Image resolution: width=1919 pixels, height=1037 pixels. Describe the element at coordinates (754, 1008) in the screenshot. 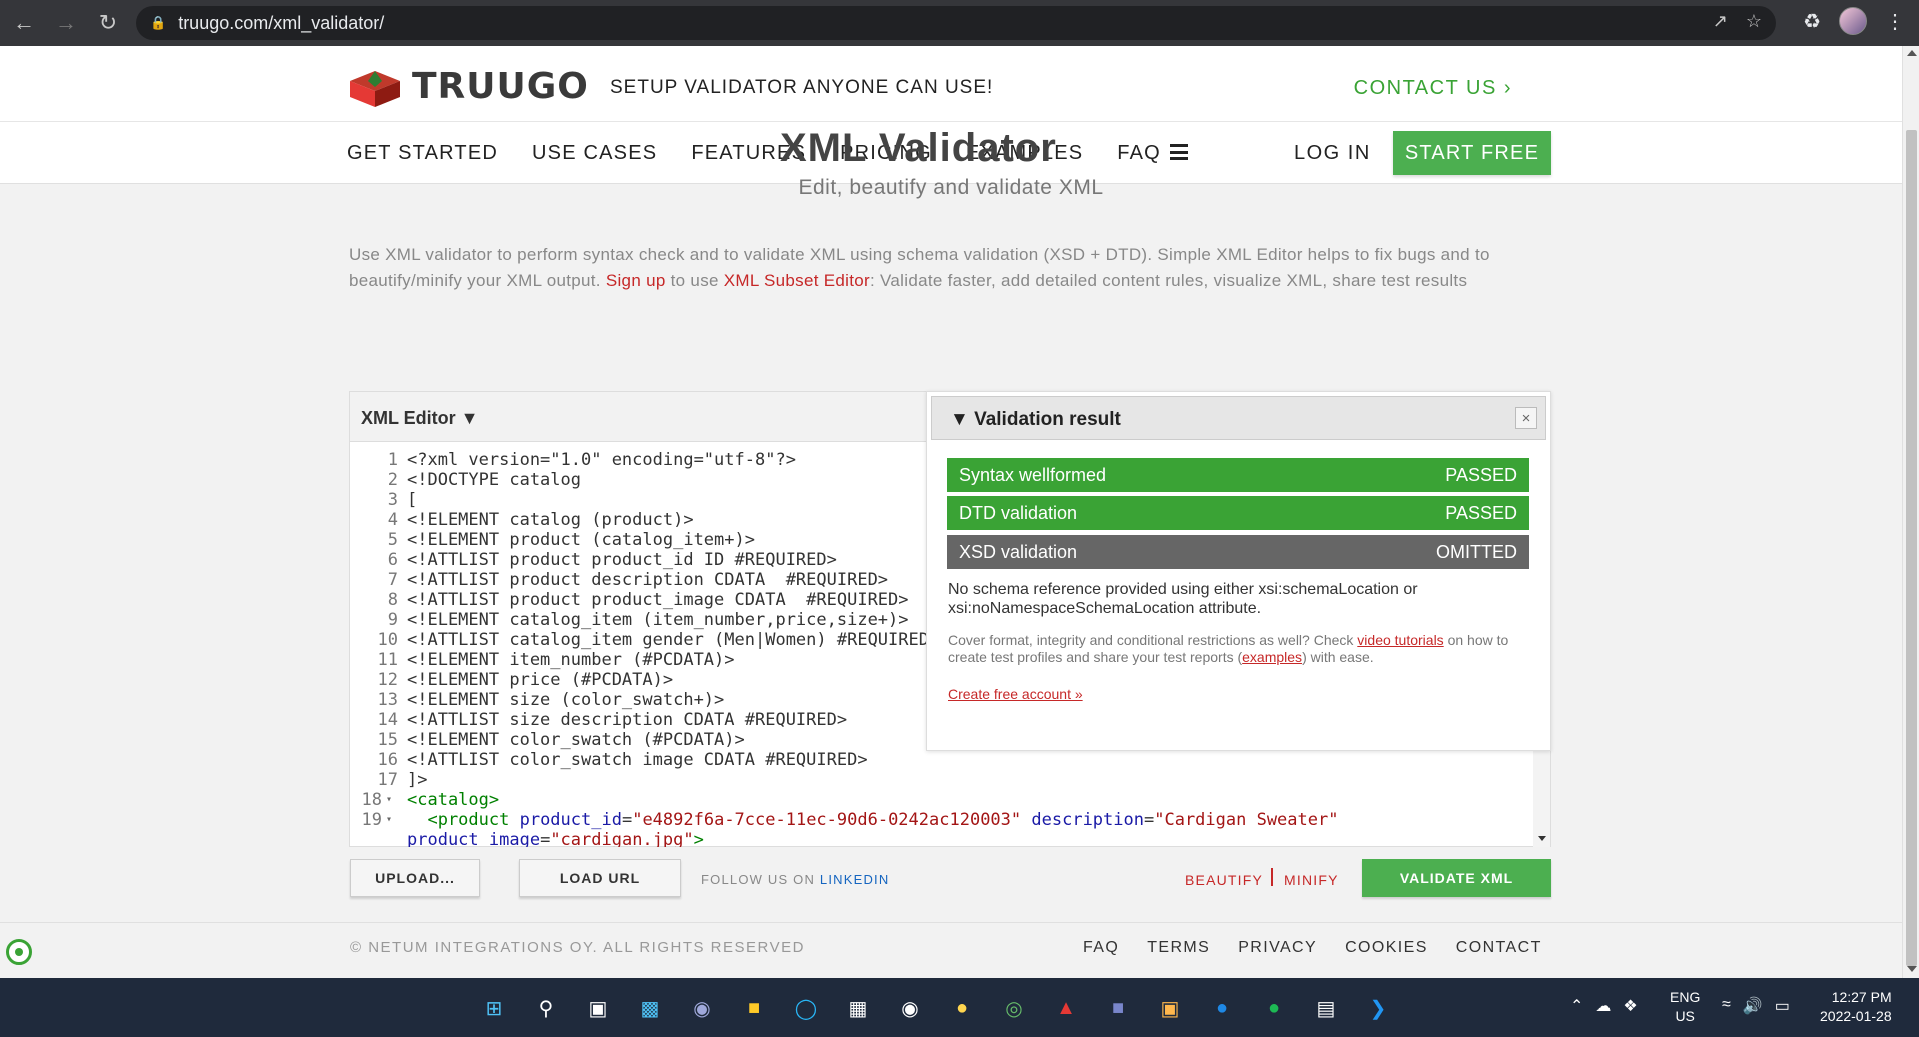

I see `file-explorer-icon: ■` at that location.